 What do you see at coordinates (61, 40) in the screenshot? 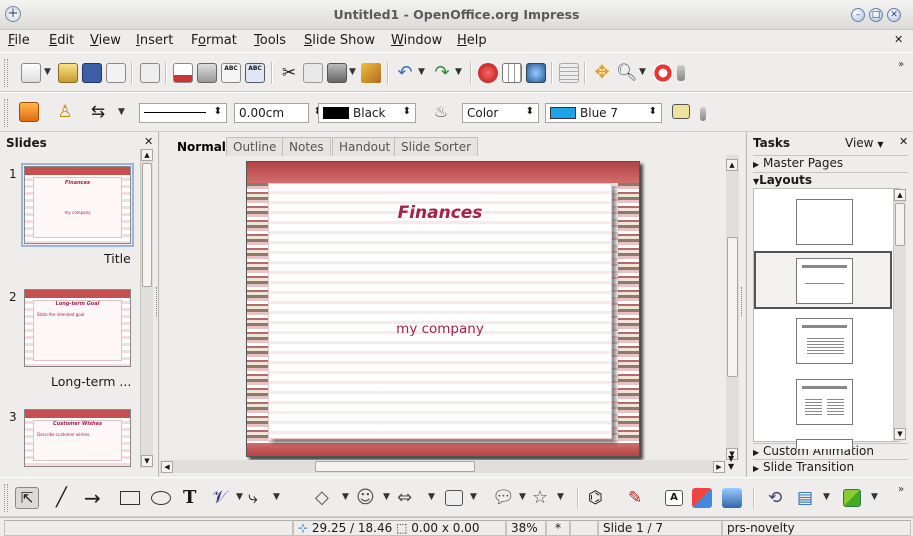
I see `menu-edit: Edit` at bounding box center [61, 40].